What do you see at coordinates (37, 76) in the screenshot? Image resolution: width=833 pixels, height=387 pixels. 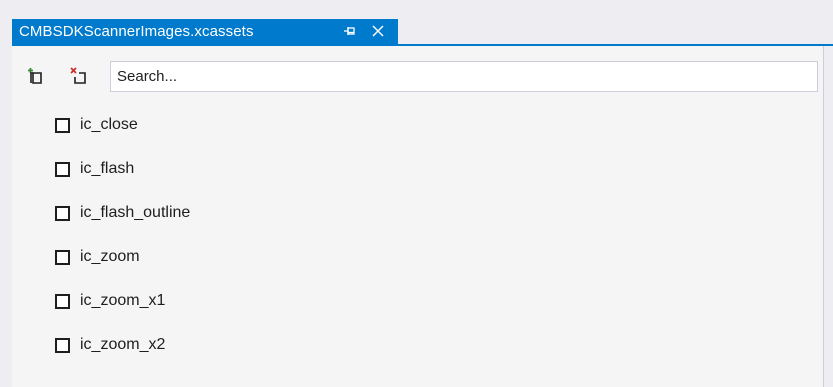 I see `add-asset-icon` at bounding box center [37, 76].